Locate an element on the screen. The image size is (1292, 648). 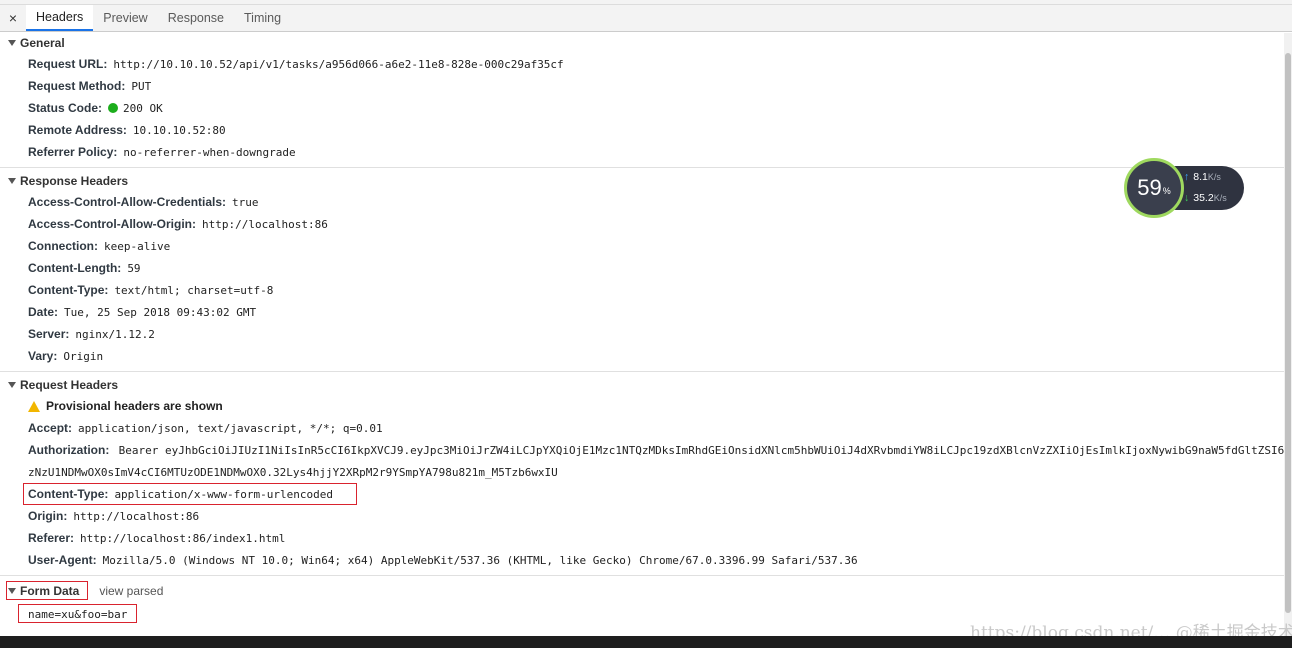
vertical-scrollbar is located at coordinates (1288, 334).